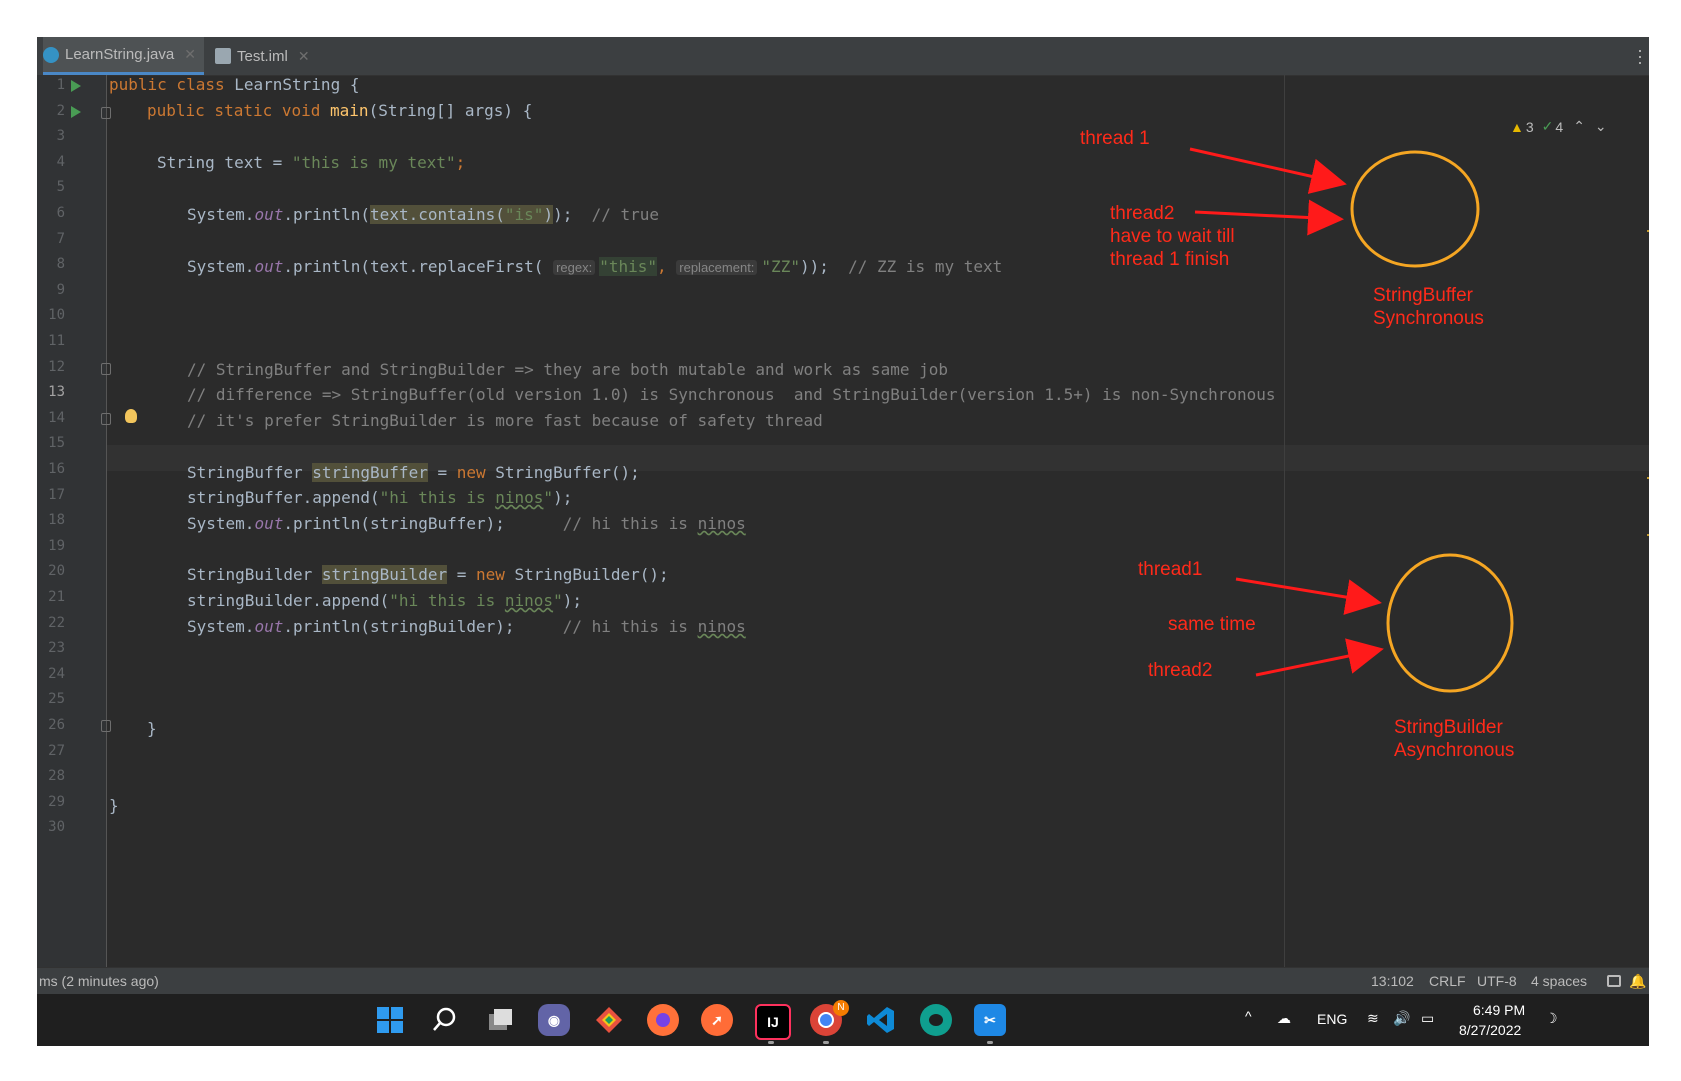  What do you see at coordinates (1428, 318) in the screenshot?
I see `annotation-buffer-label-line2: Synchronous` at bounding box center [1428, 318].